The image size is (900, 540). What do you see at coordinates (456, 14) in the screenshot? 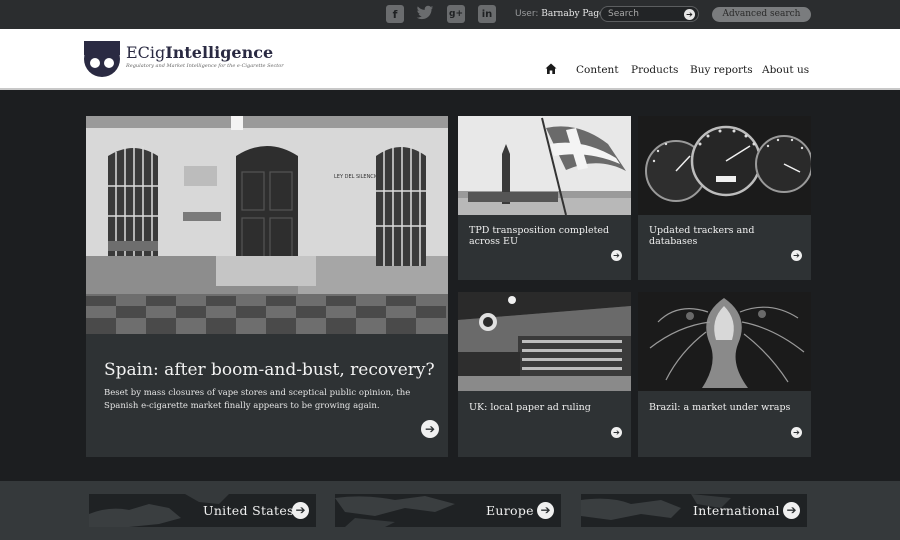
I see `google-plus-icon: g+` at bounding box center [456, 14].